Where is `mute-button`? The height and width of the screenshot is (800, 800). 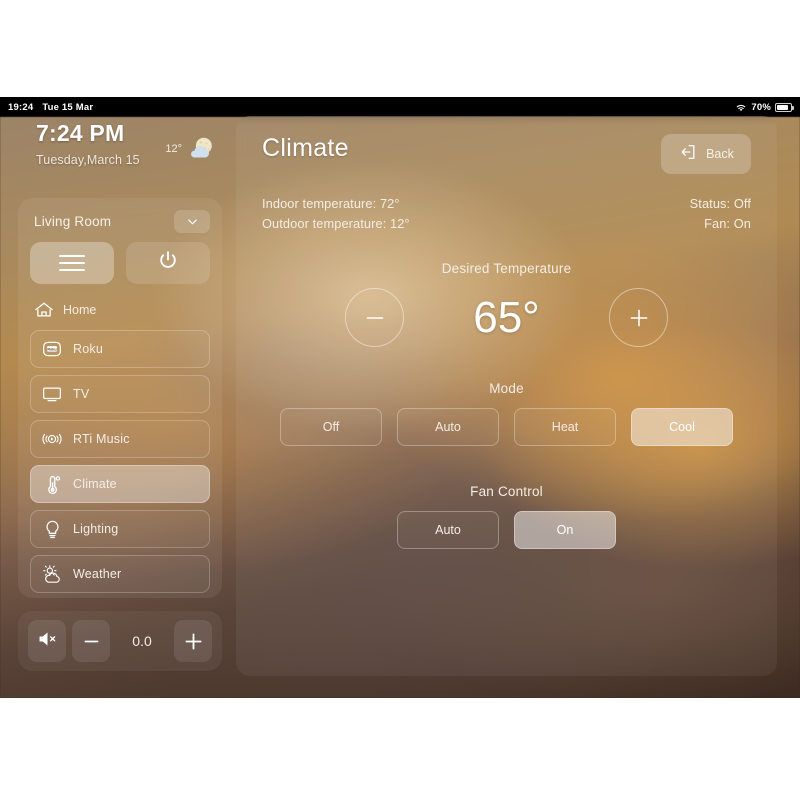 mute-button is located at coordinates (47, 641).